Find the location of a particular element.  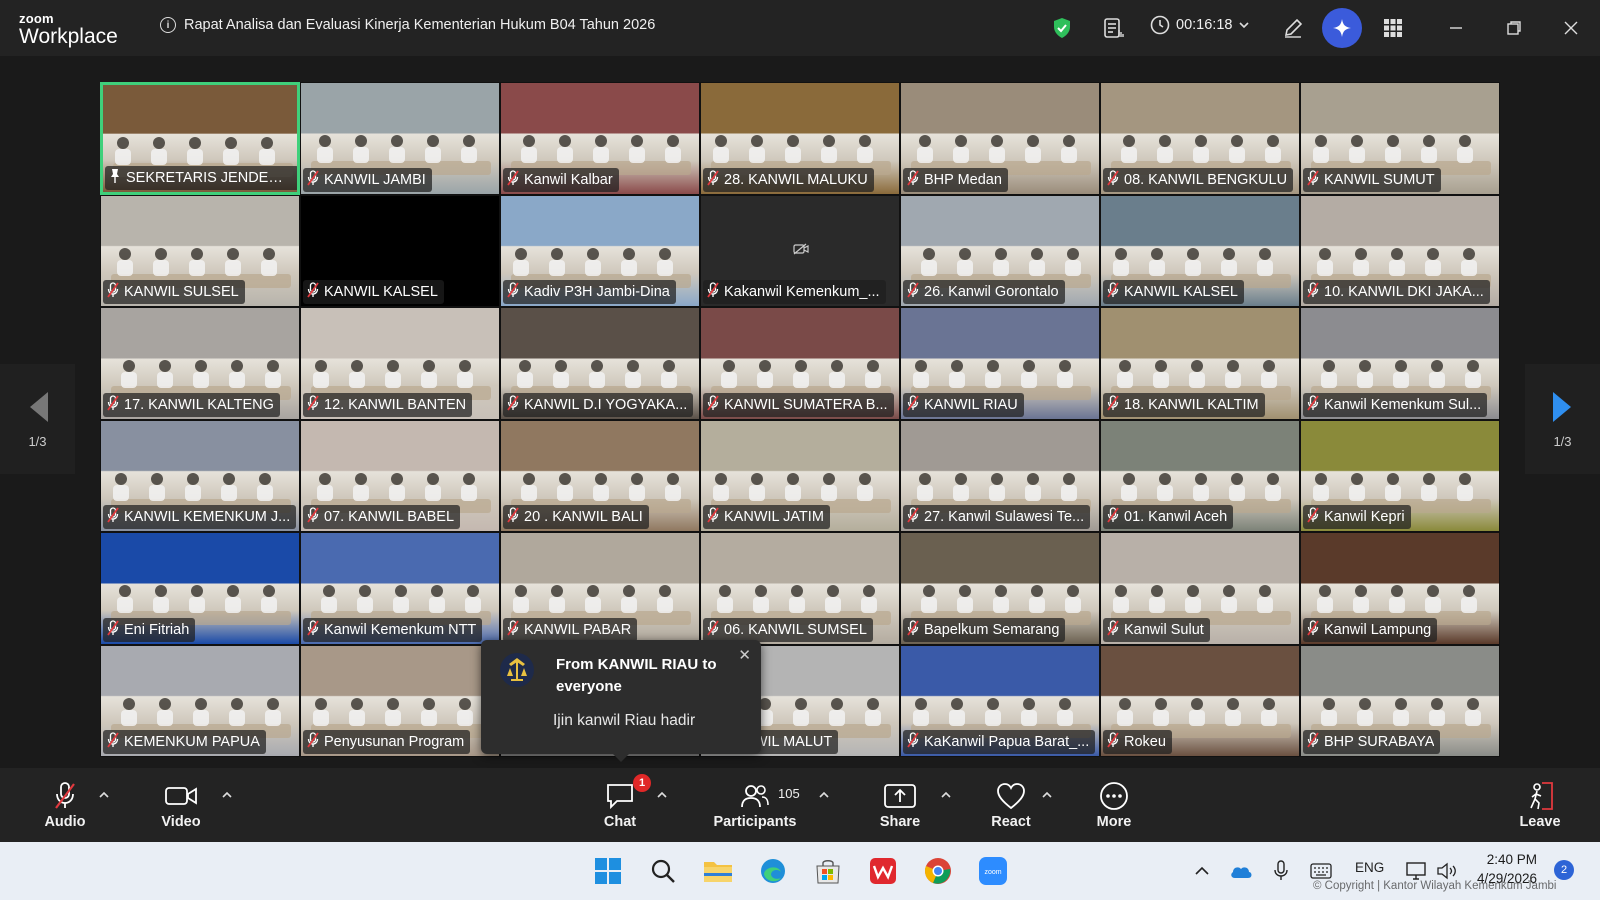

security-shield-icon is located at coordinates (1062, 28).